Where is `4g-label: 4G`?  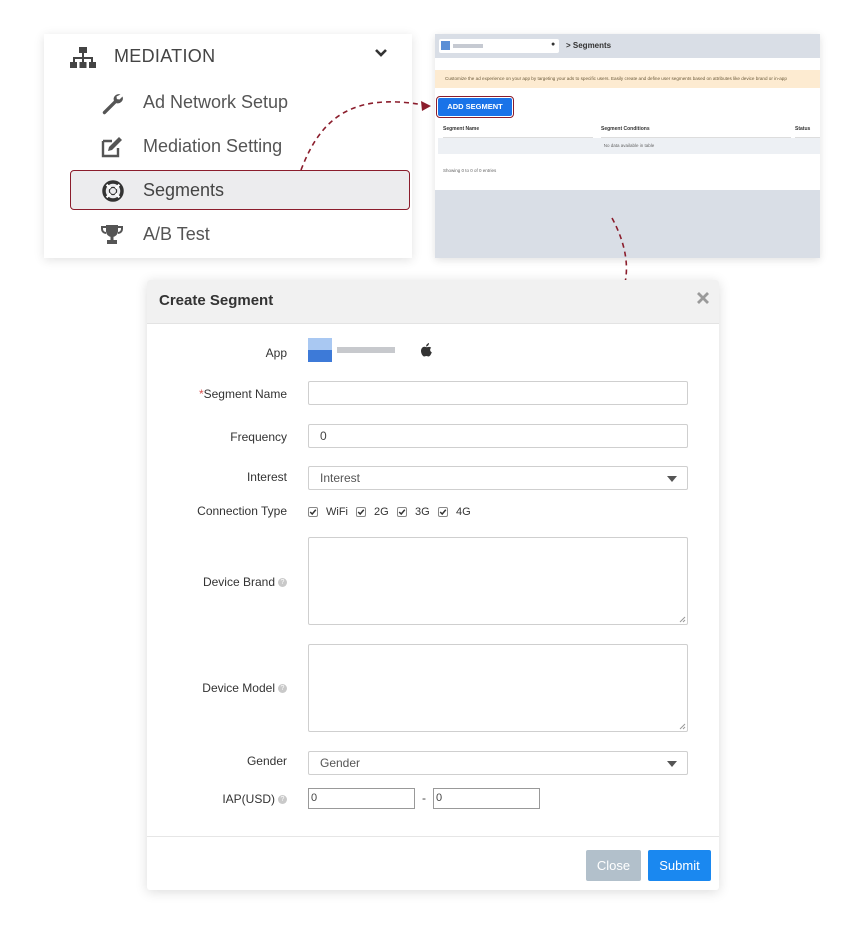 4g-label: 4G is located at coordinates (463, 512).